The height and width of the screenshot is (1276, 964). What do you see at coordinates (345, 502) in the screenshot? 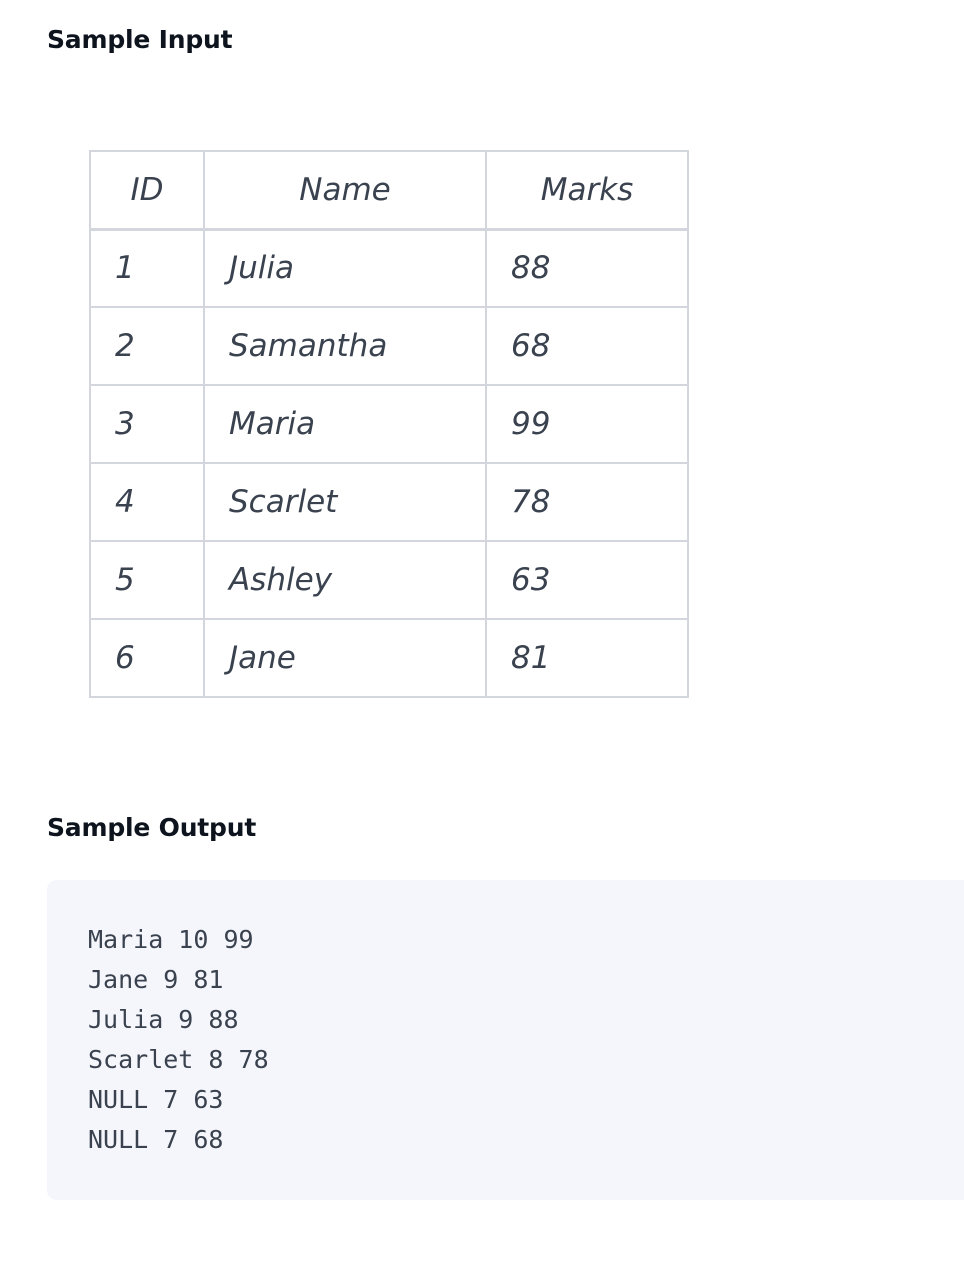
I see `cell-name: Scarlet` at bounding box center [345, 502].